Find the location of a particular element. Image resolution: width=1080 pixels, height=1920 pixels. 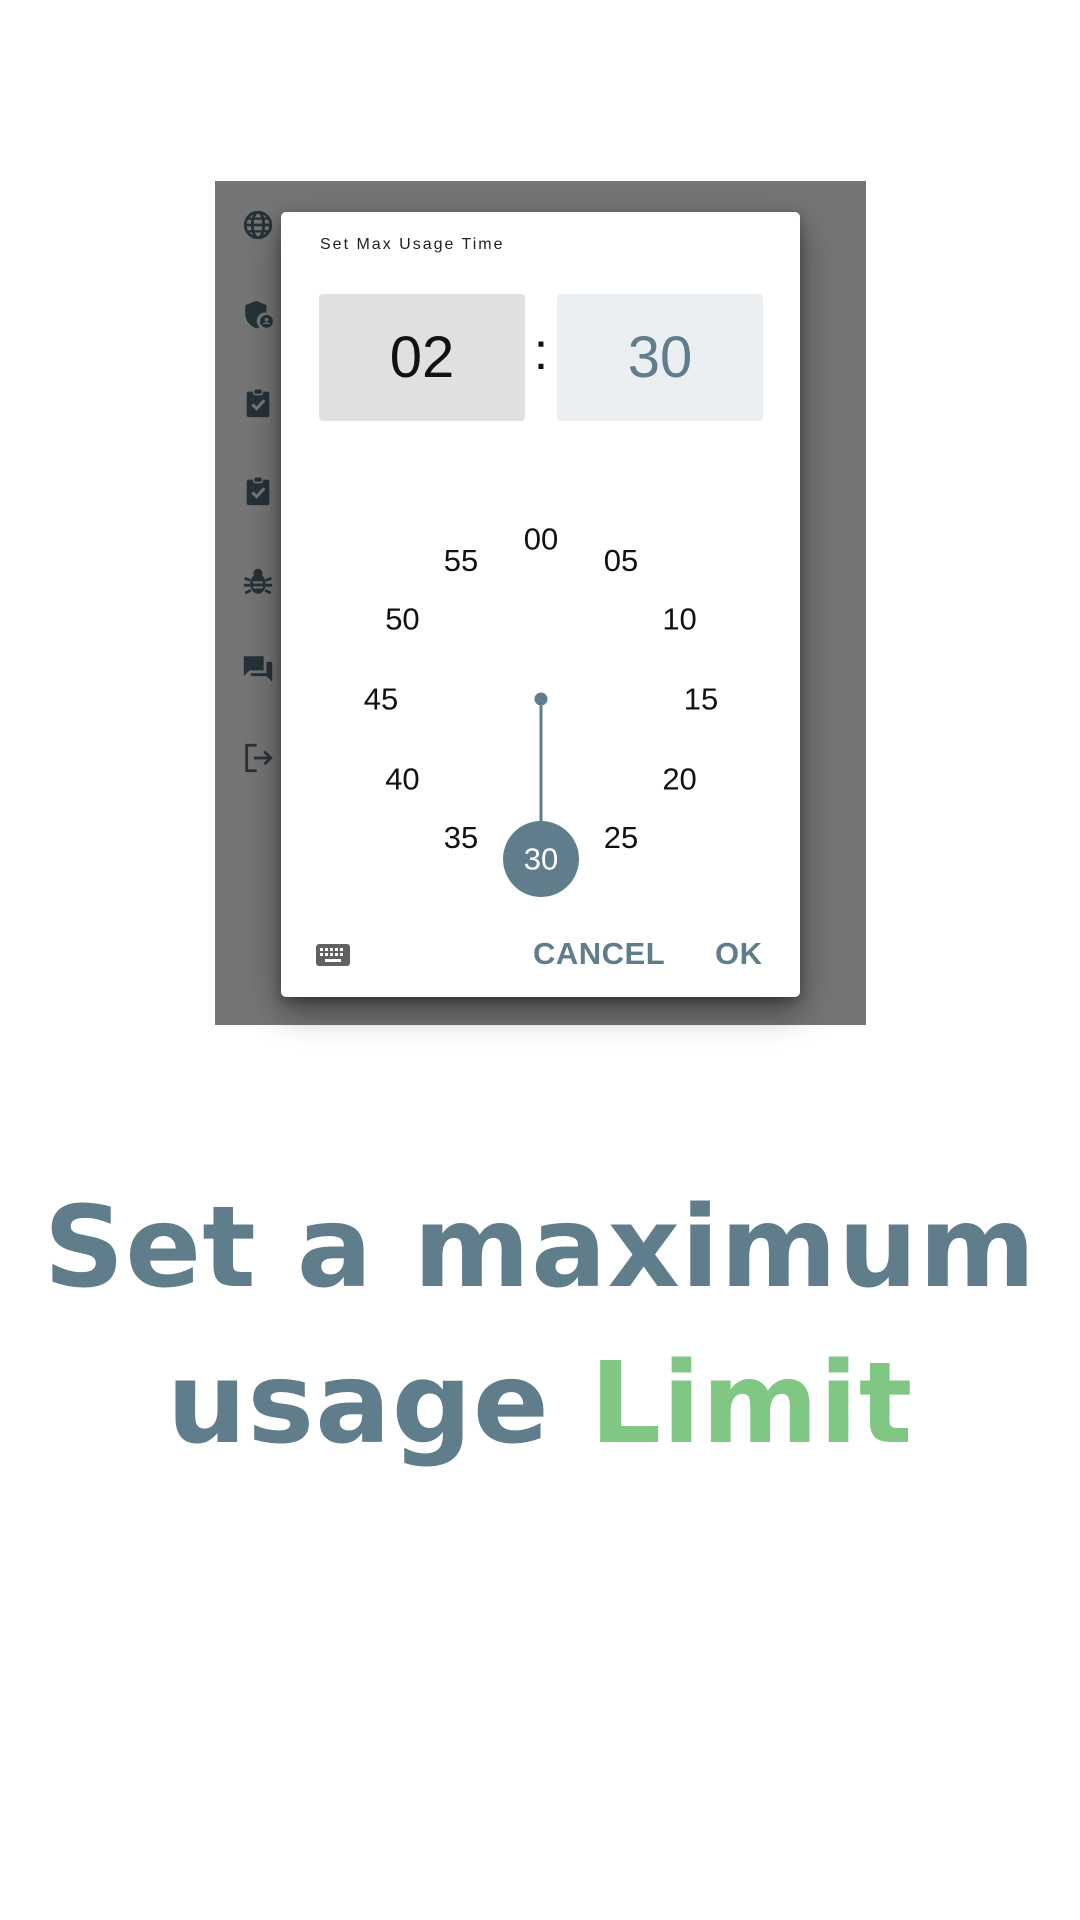

keyboard-icon is located at coordinates (333, 955).